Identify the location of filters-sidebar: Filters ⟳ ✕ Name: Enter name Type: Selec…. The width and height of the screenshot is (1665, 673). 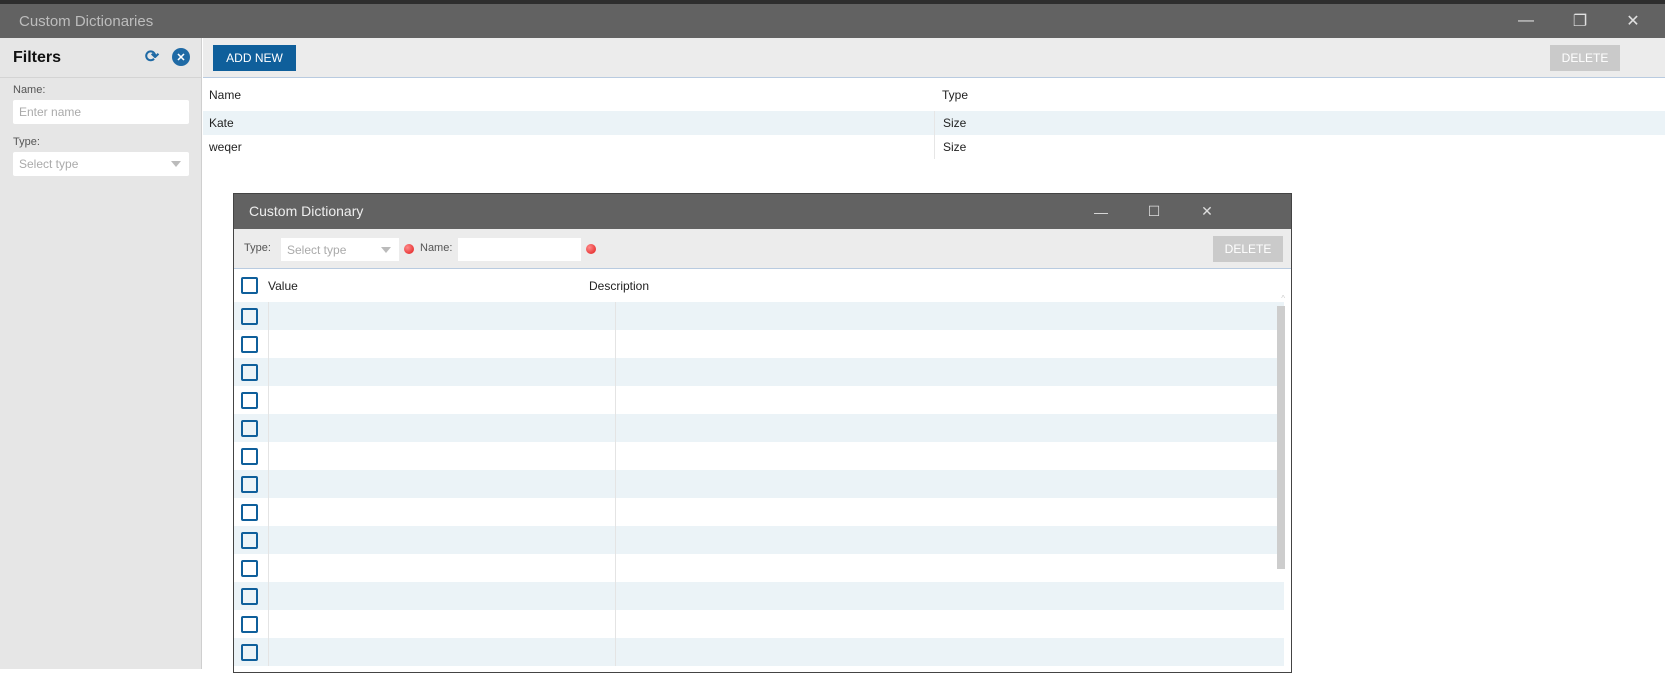
(101, 353).